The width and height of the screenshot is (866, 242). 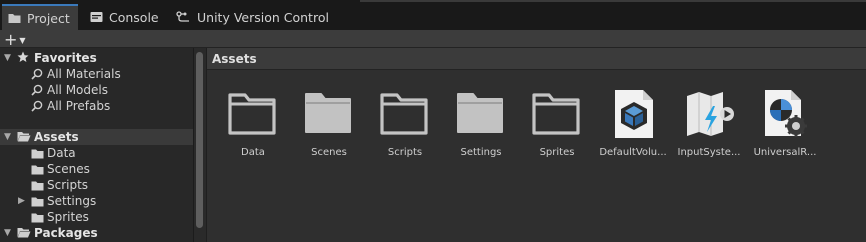 I want to click on tree-label: Scenes, so click(x=68, y=169).